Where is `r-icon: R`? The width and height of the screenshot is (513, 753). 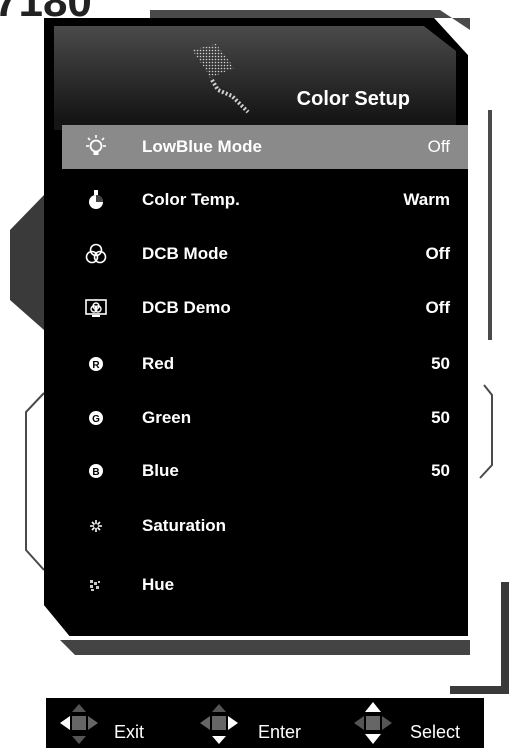 r-icon: R is located at coordinates (96, 364).